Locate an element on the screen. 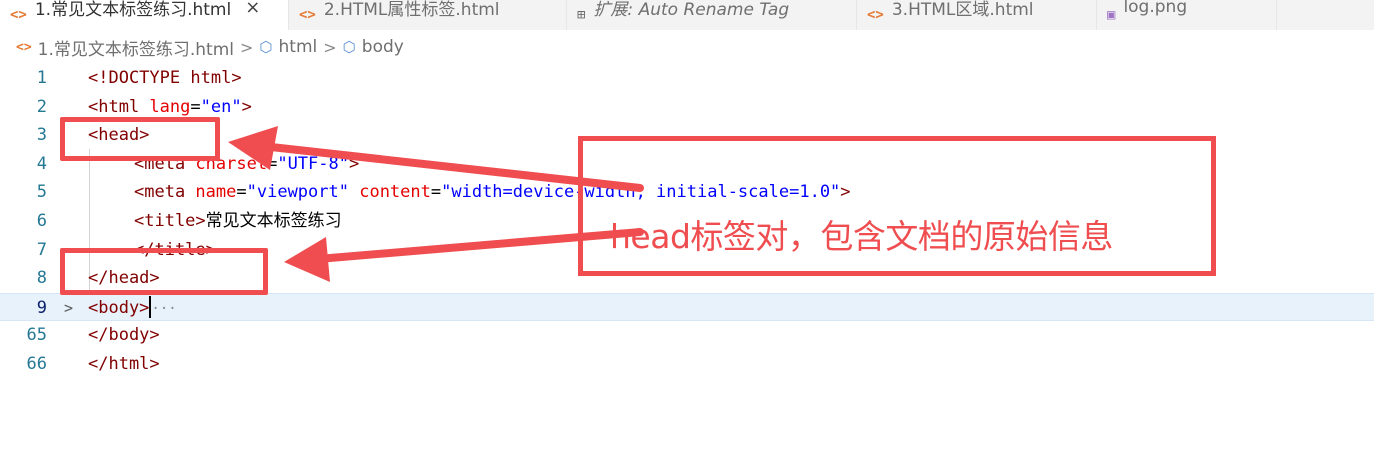 This screenshot has height=465, width=1374. breadcrumb-item-body: ⬡ body is located at coordinates (373, 47).